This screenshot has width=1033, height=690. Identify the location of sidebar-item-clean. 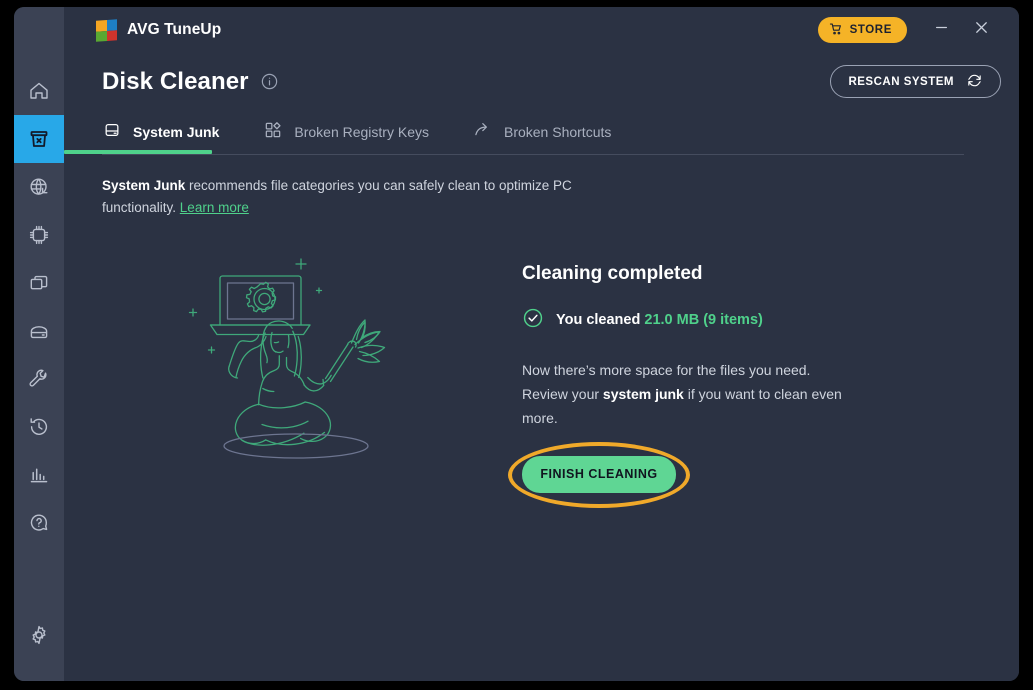
(39, 139).